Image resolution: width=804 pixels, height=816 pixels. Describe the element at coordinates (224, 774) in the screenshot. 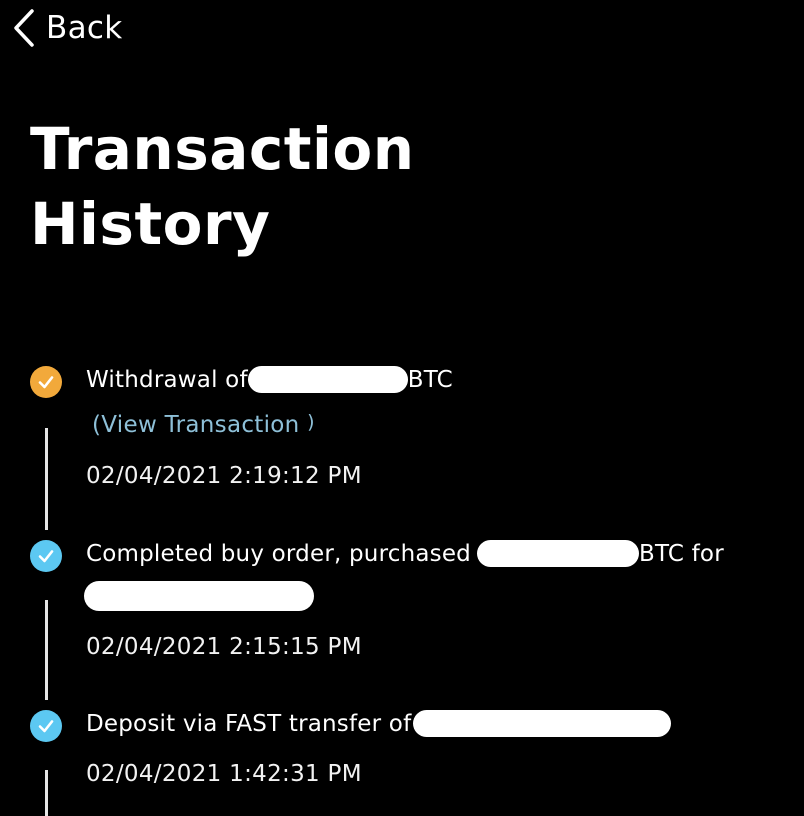

I see `transaction-timestamp: 02/04/2021 1:42:31 PM` at that location.